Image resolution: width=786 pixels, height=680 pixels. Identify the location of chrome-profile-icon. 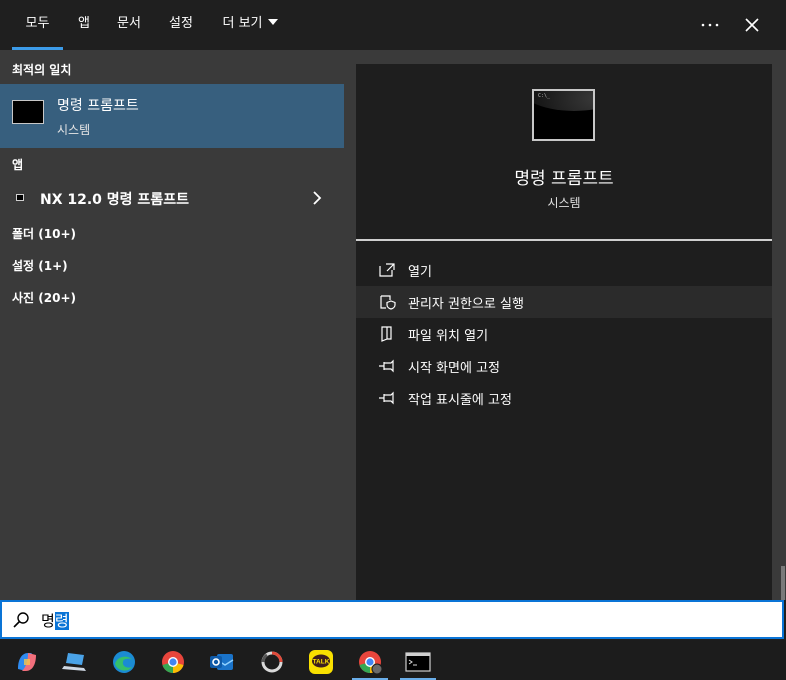
(371, 663).